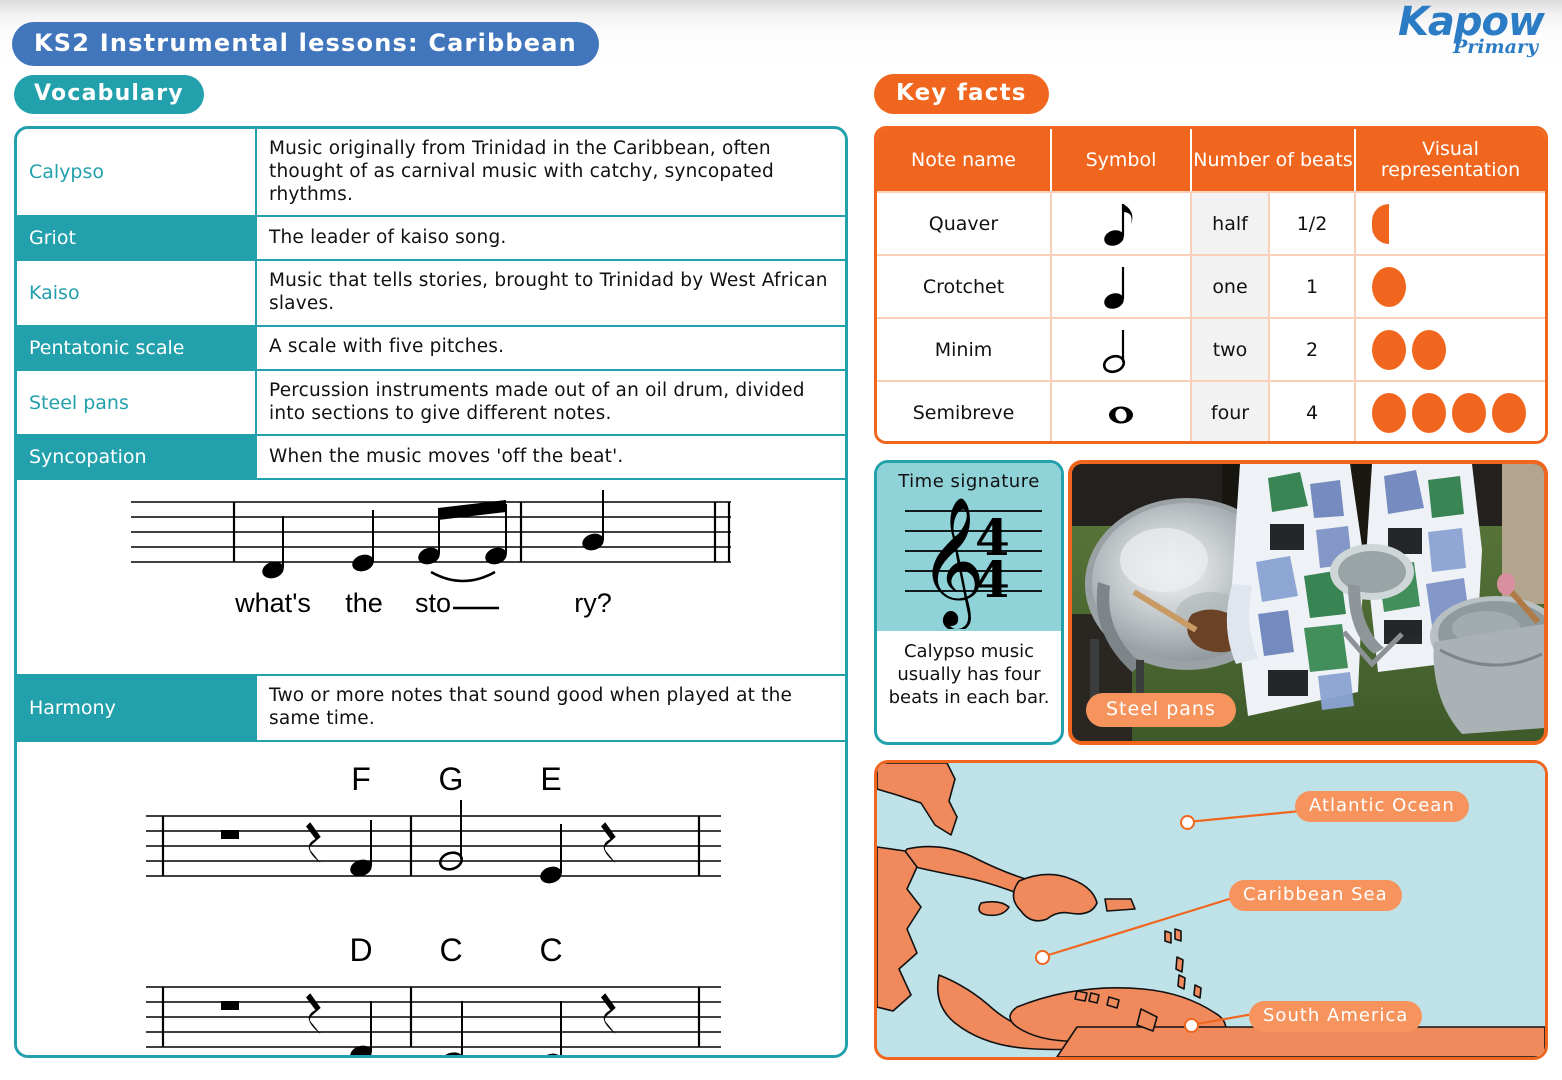 The width and height of the screenshot is (1562, 1080). What do you see at coordinates (433, 822) in the screenshot?
I see `harmony-music-stave-1: F G E` at bounding box center [433, 822].